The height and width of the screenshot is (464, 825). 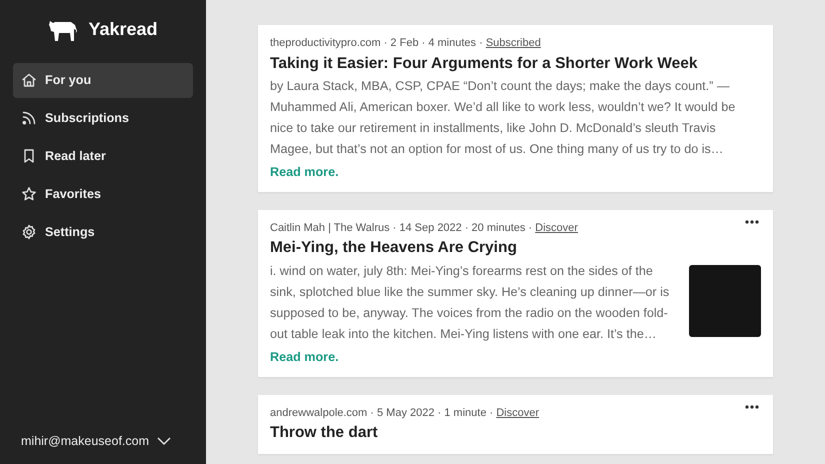 I want to click on article-meta: theproductivitypro.com · 2 Feb · 4 minutes · Subscribed, so click(x=405, y=43).